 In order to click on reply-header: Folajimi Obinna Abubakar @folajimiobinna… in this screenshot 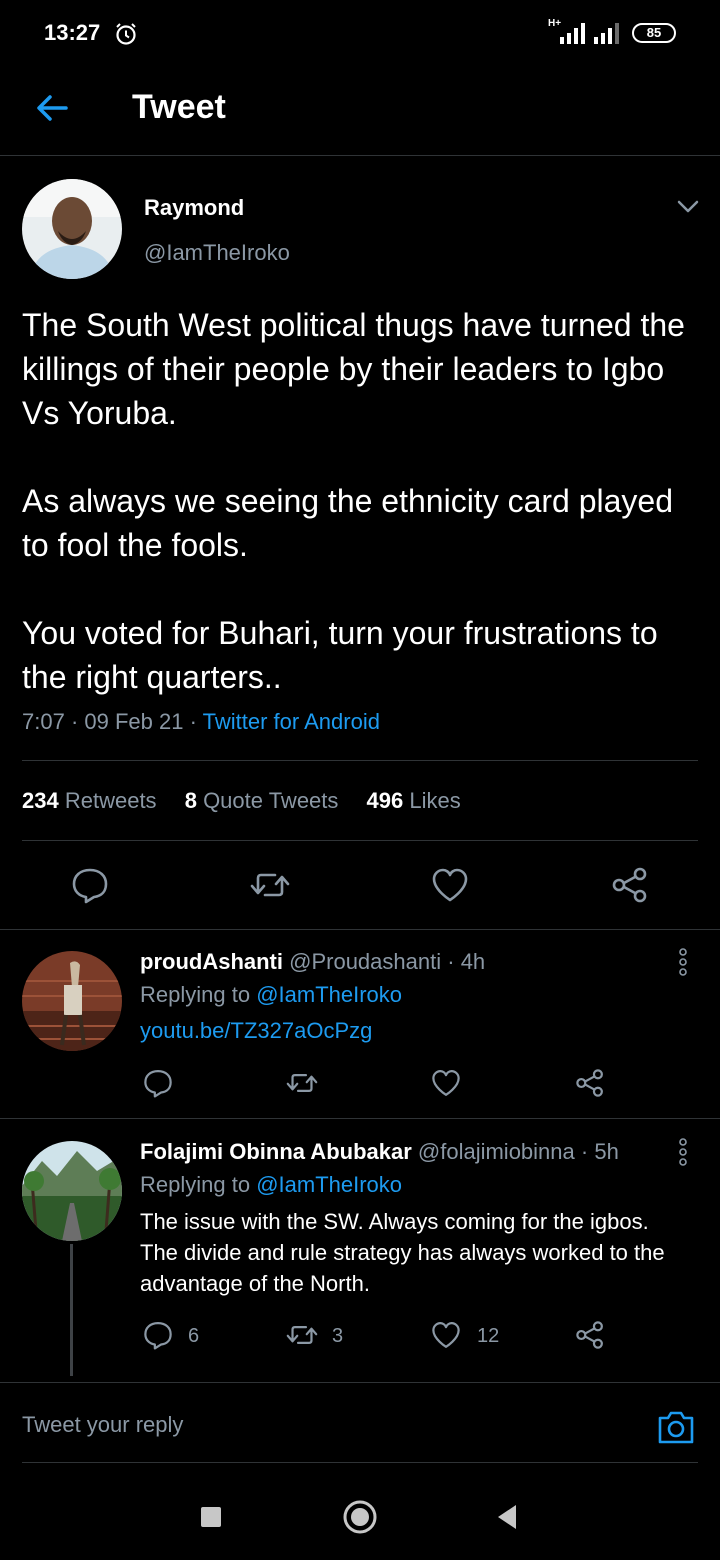, I will do `click(379, 1151)`.